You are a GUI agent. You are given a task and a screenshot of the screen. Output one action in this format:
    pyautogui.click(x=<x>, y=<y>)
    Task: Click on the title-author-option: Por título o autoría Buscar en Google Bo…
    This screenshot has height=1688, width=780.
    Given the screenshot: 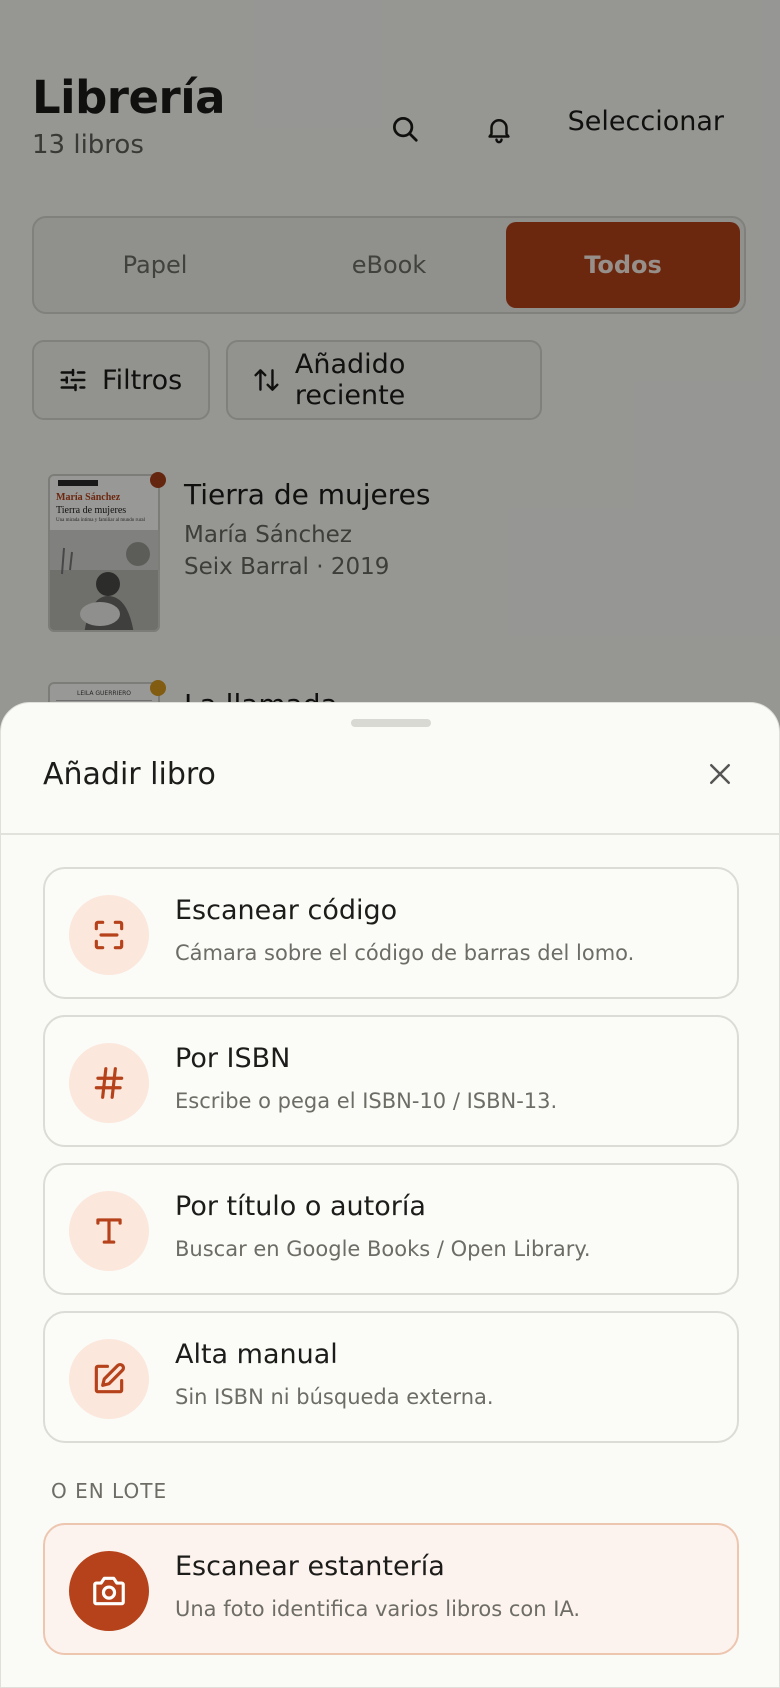 What is the action you would take?
    pyautogui.click(x=391, y=1229)
    